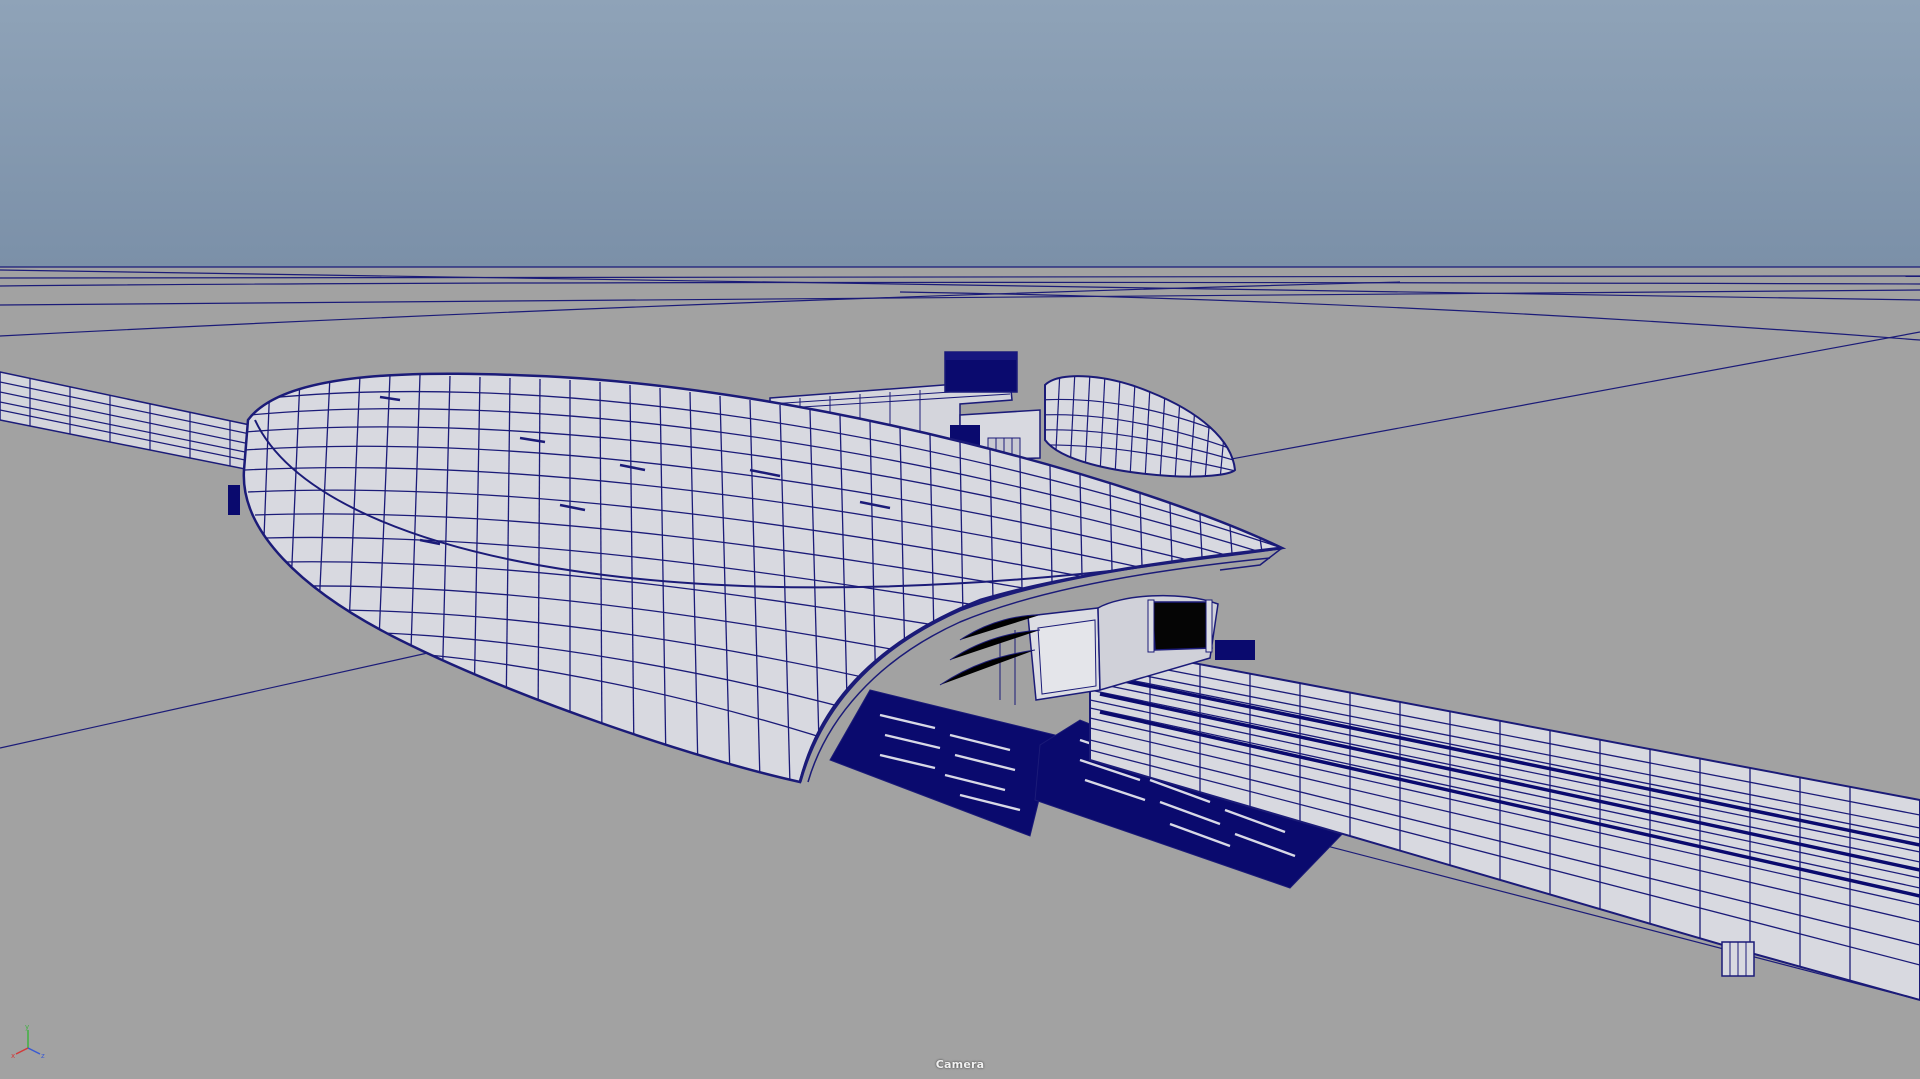  I want to click on camera-label: Camera, so click(960, 1064).